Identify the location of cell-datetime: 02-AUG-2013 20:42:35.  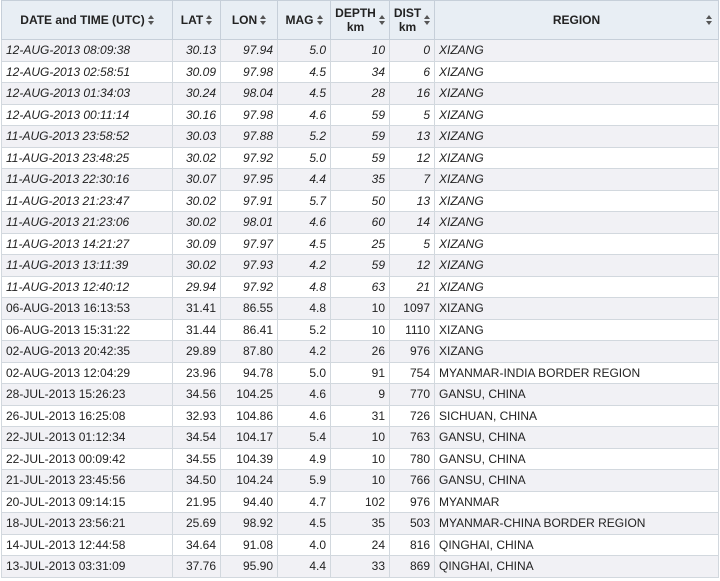
(87, 351).